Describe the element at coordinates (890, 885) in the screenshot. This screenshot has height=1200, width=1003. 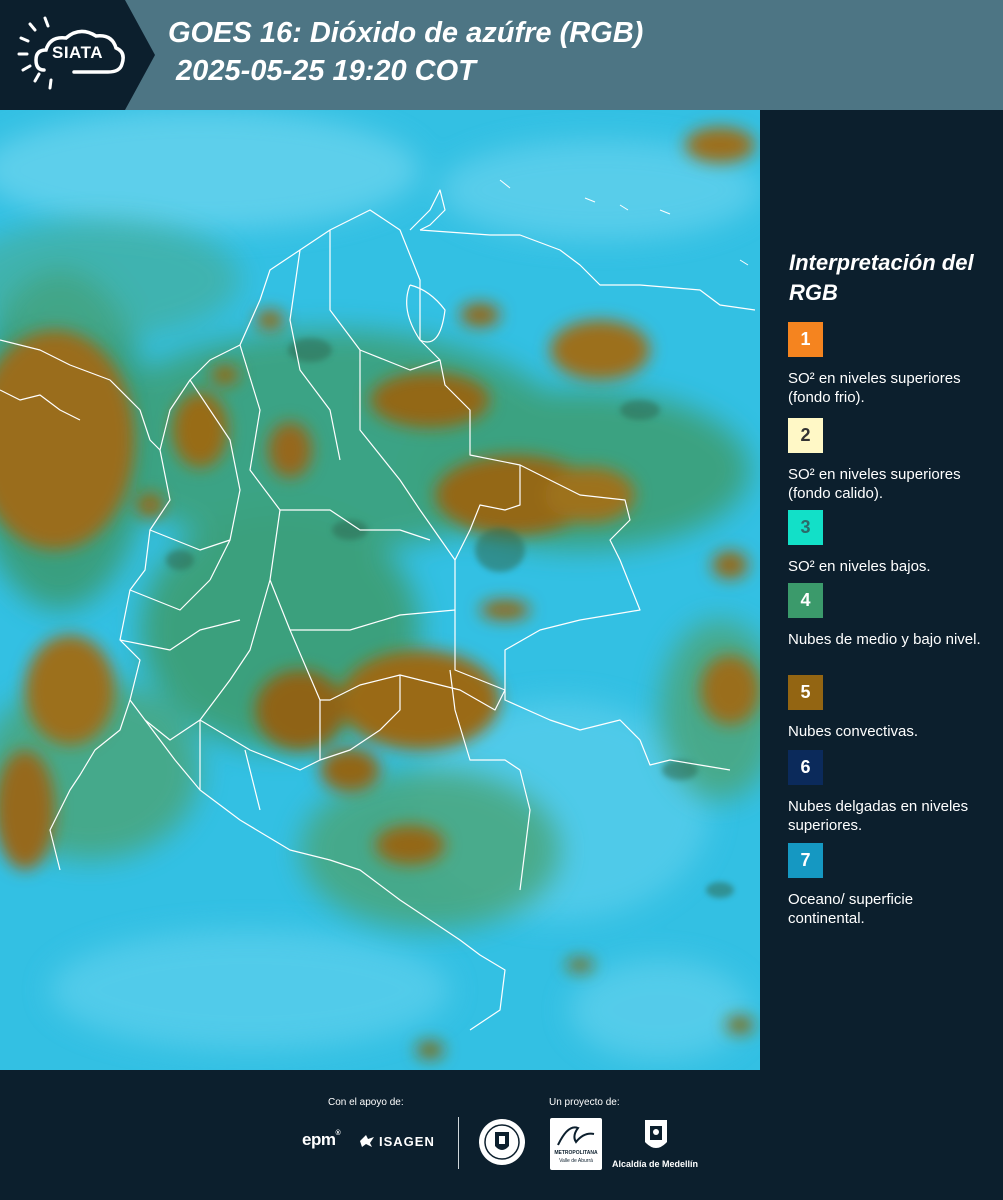
I see `legend-item-7: 7 Oceano/ superficie continental.` at that location.